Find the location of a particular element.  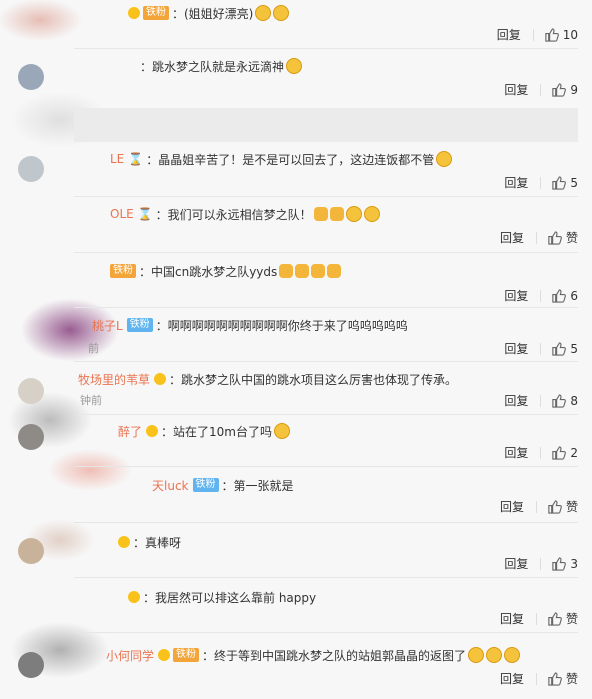

comment-text: ：晶晶姐辛苦了！是不是可以回去了，这边连饭都不管 is located at coordinates (290, 159).